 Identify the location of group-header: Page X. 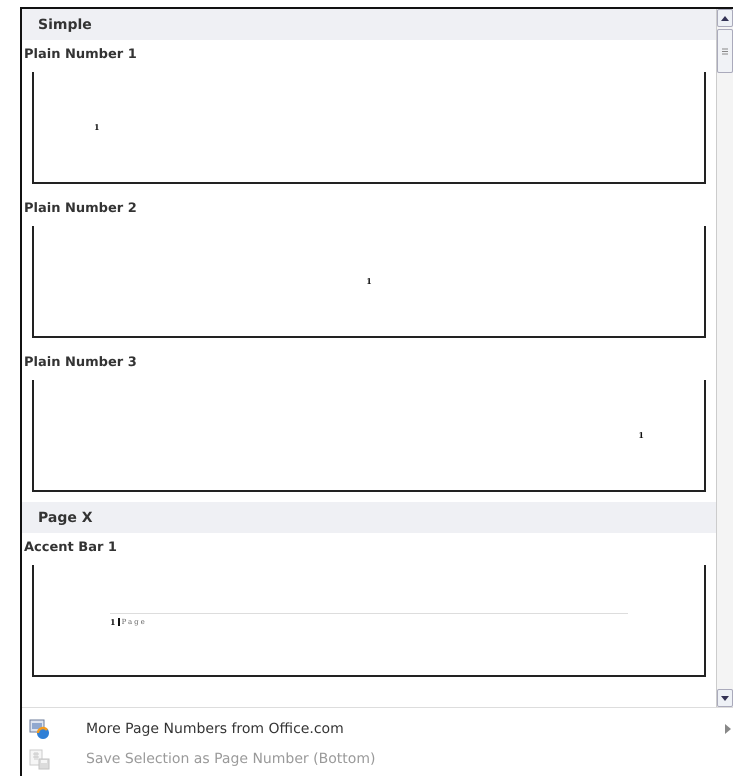
(369, 517).